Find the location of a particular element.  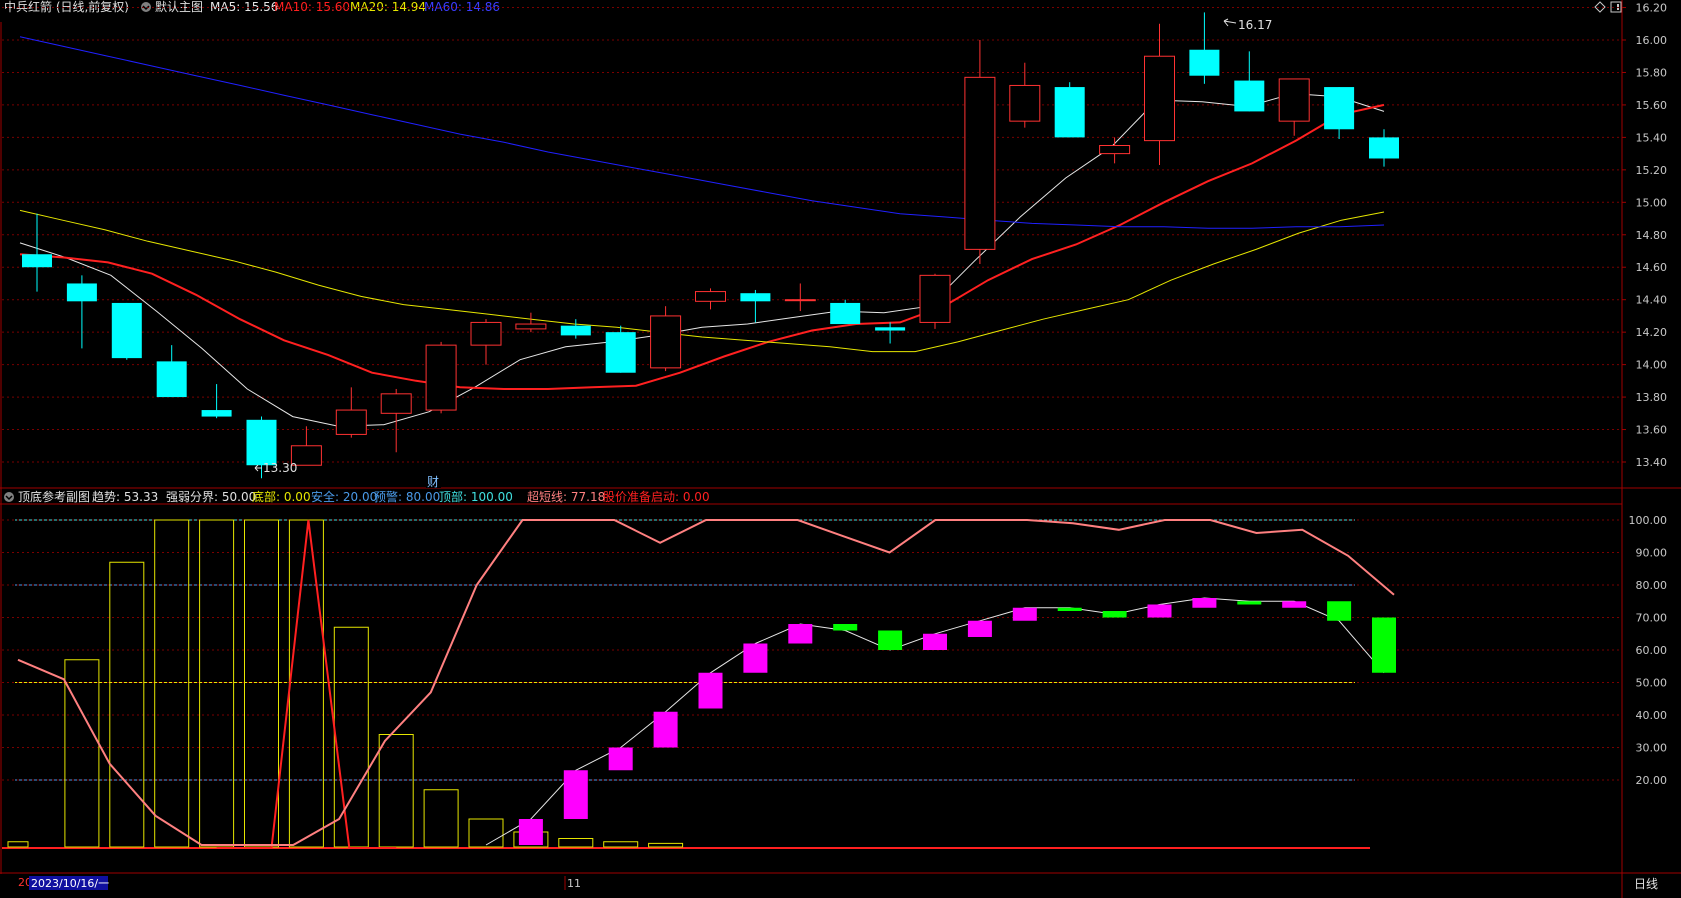

month-label: 11 is located at coordinates (574, 883).